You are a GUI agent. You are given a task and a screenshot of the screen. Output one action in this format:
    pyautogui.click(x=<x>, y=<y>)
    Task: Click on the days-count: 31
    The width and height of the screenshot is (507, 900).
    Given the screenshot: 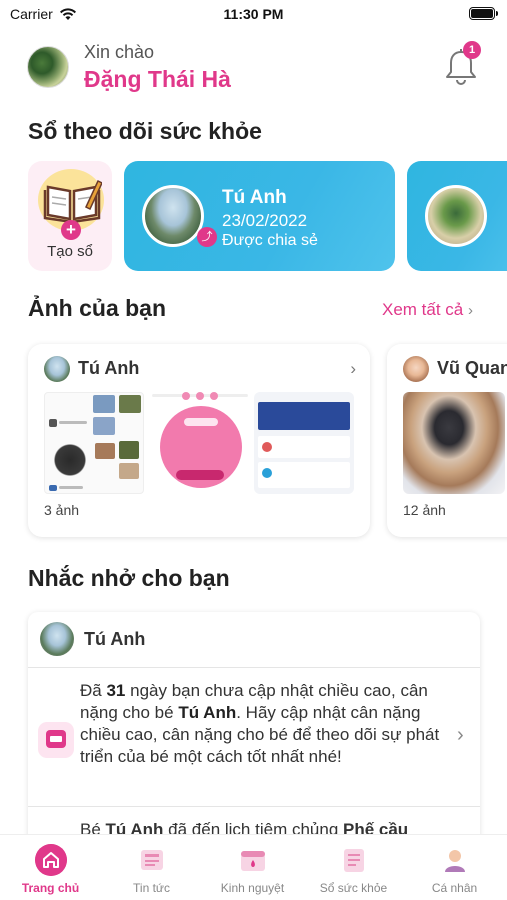 What is the action you would take?
    pyautogui.click(x=116, y=690)
    